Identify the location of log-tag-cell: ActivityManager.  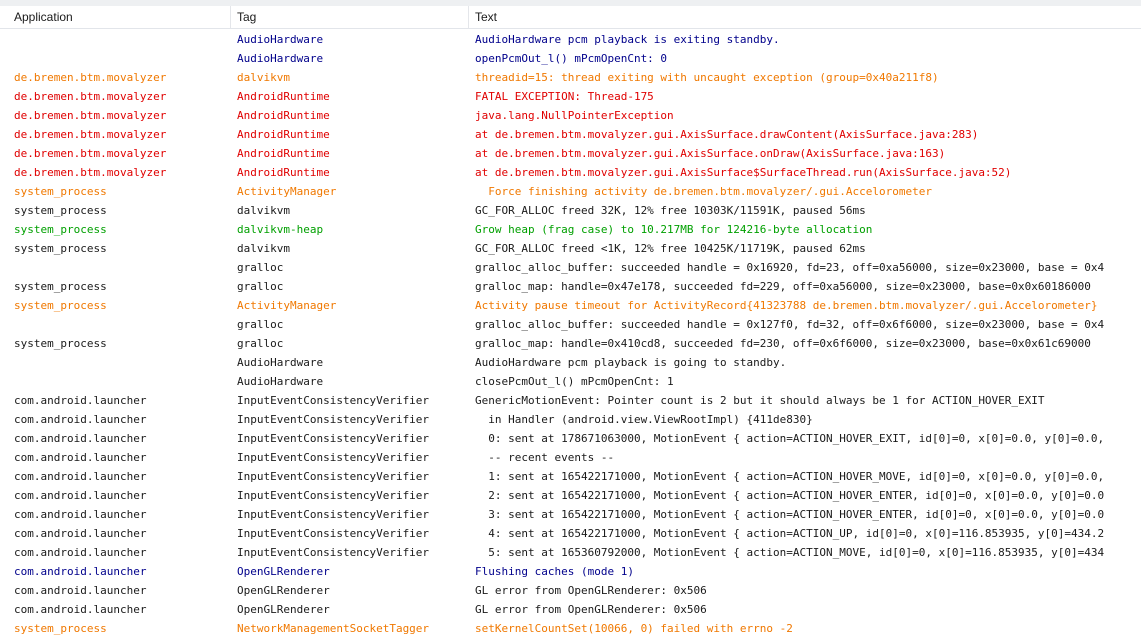
(287, 191).